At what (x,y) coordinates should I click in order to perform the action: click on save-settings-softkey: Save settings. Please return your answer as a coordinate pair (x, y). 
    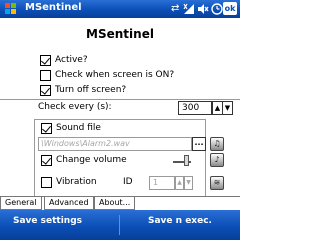
    Looking at the image, I should click on (47, 221).